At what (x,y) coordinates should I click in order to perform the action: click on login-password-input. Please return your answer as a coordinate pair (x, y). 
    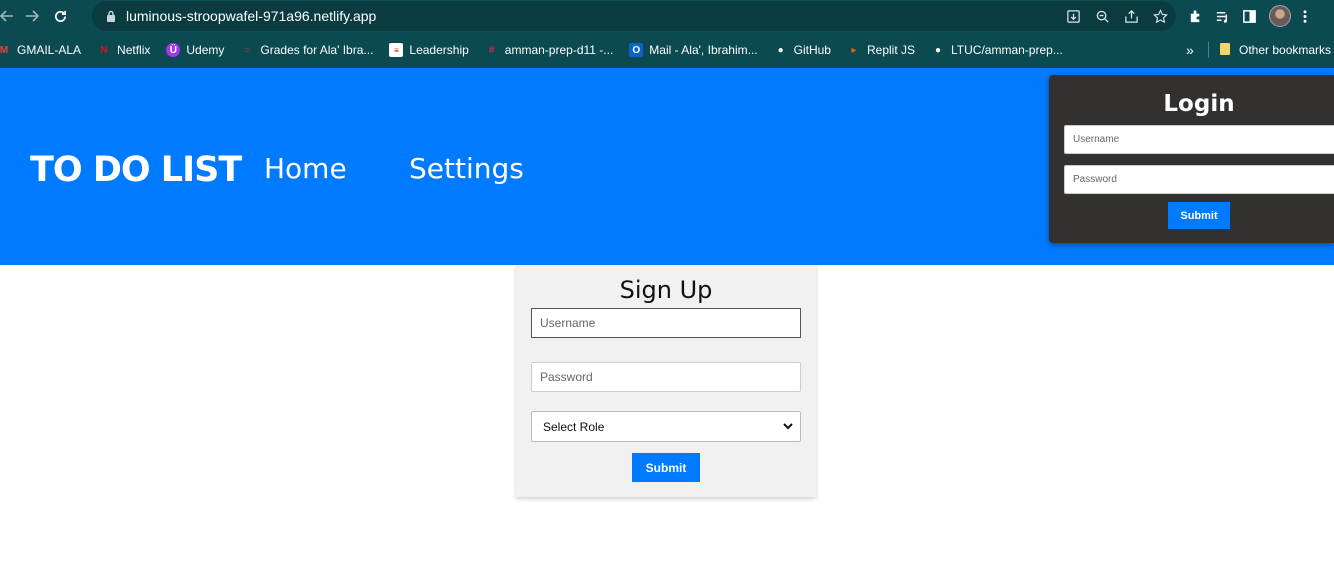
    Looking at the image, I should click on (1199, 179).